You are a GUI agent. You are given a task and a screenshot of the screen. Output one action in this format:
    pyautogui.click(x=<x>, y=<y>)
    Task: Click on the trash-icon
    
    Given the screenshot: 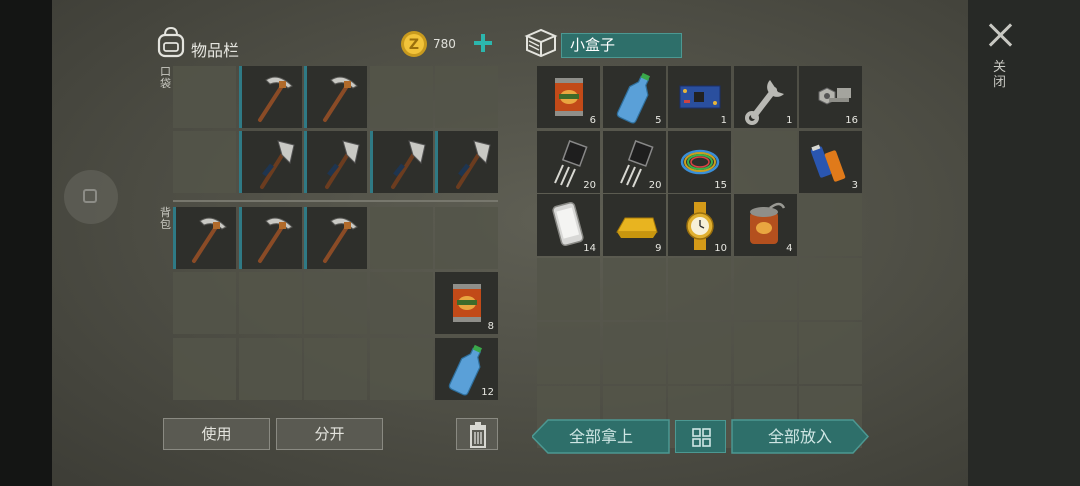 What is the action you would take?
    pyautogui.click(x=478, y=435)
    